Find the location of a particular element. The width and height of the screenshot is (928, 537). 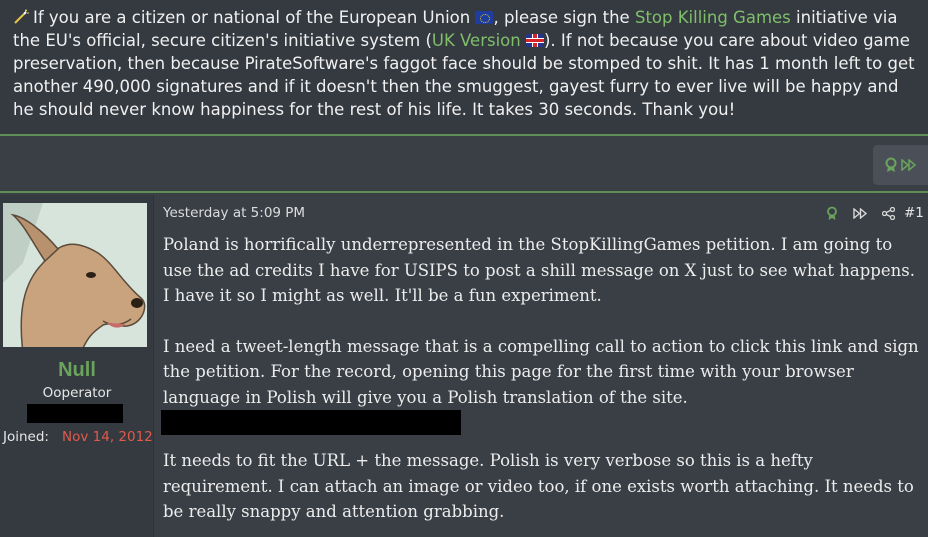

post-number-link: #1 is located at coordinates (914, 213).